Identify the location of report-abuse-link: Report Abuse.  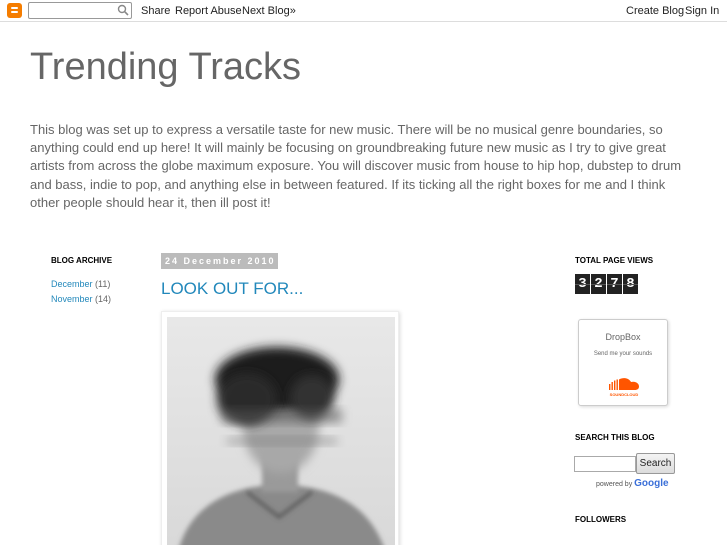
(208, 11).